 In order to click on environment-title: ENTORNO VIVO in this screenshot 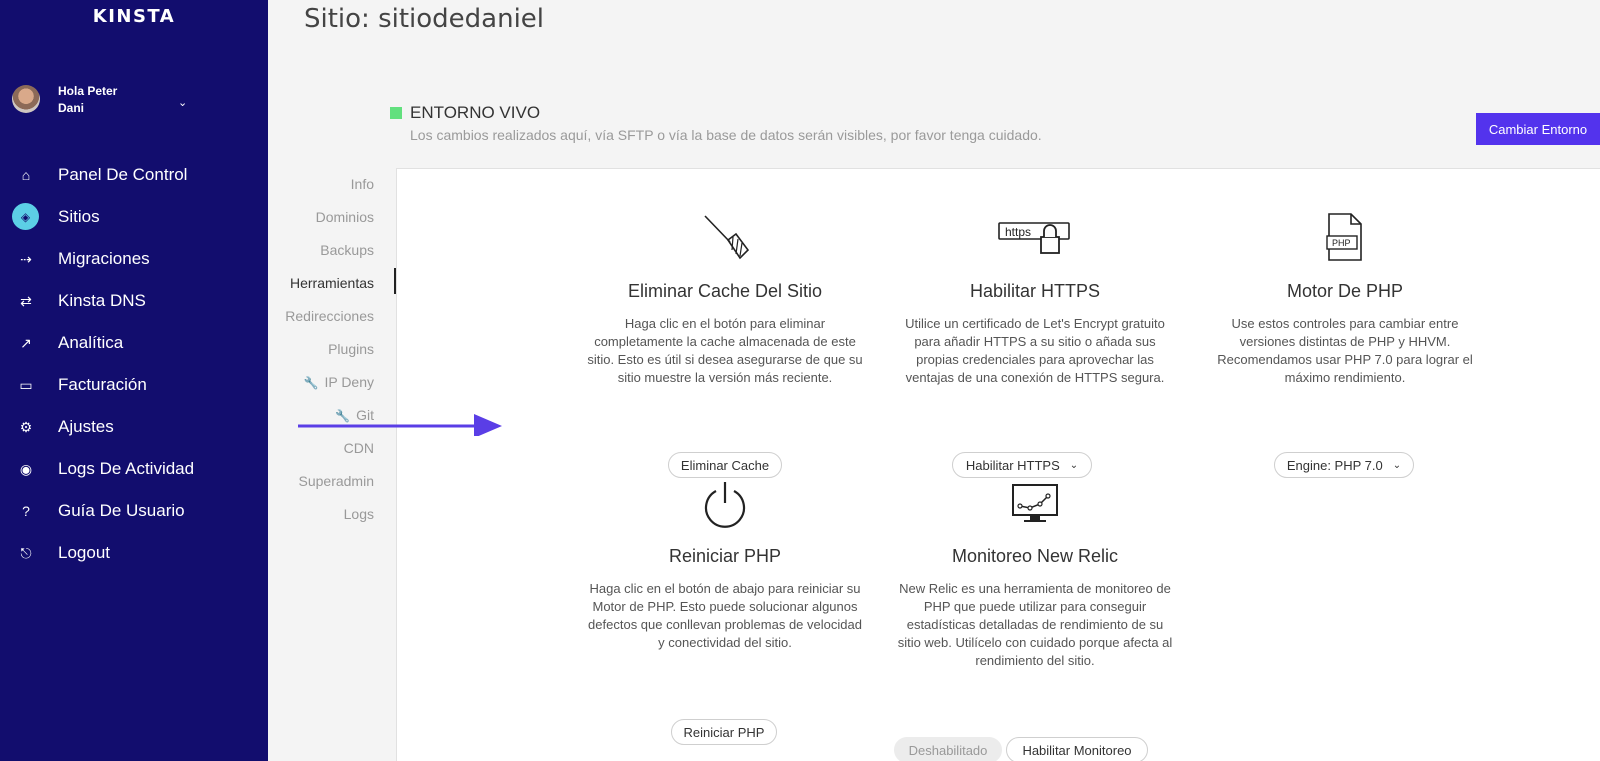, I will do `click(475, 112)`.